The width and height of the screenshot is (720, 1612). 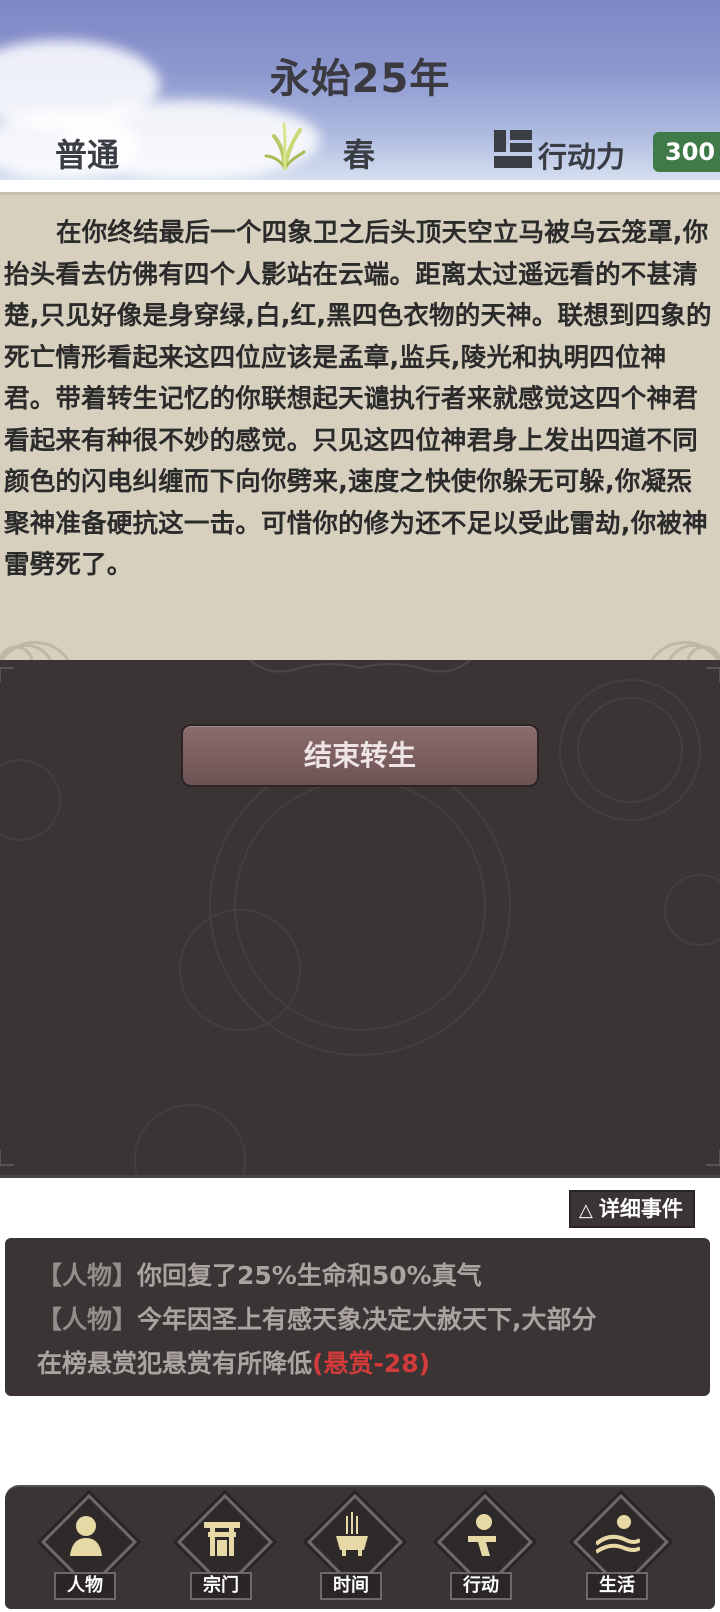 I want to click on nav-item-time: 时间, so click(x=352, y=1548).